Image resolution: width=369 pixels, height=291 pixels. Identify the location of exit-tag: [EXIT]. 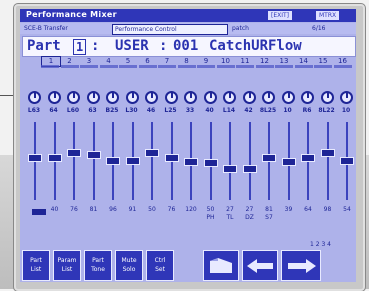
(280, 15).